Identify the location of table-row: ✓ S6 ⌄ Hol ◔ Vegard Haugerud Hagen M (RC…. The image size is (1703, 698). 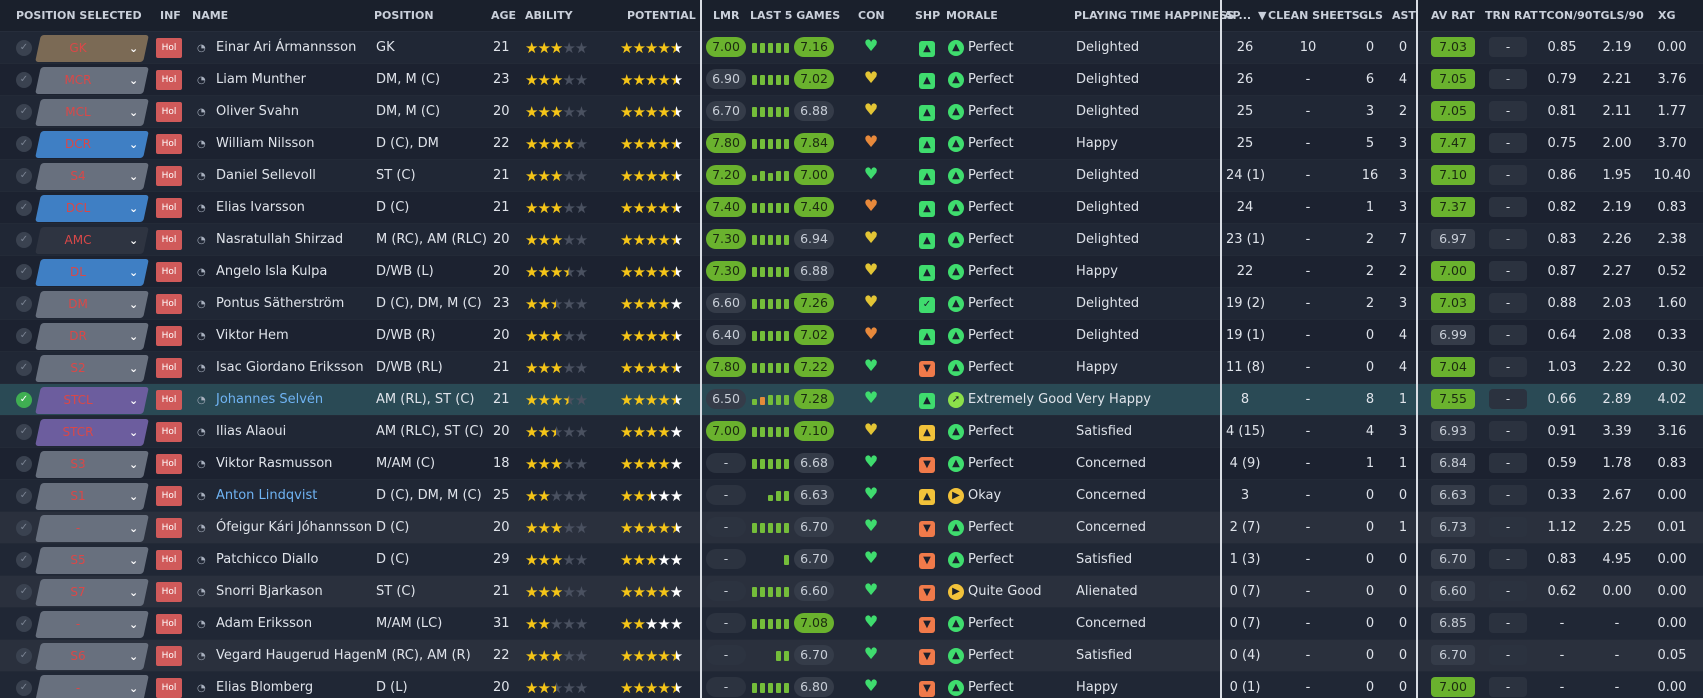
(851, 656).